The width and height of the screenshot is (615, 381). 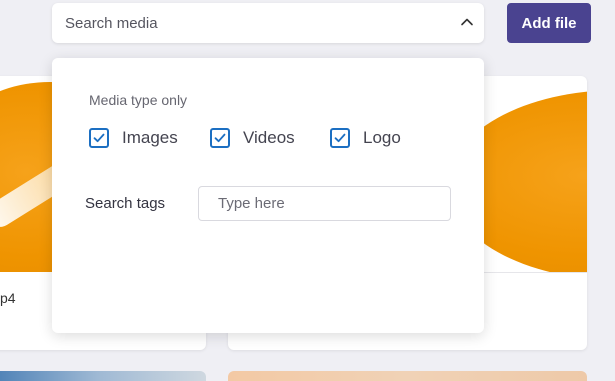 What do you see at coordinates (382, 137) in the screenshot?
I see `logo-label: Logo` at bounding box center [382, 137].